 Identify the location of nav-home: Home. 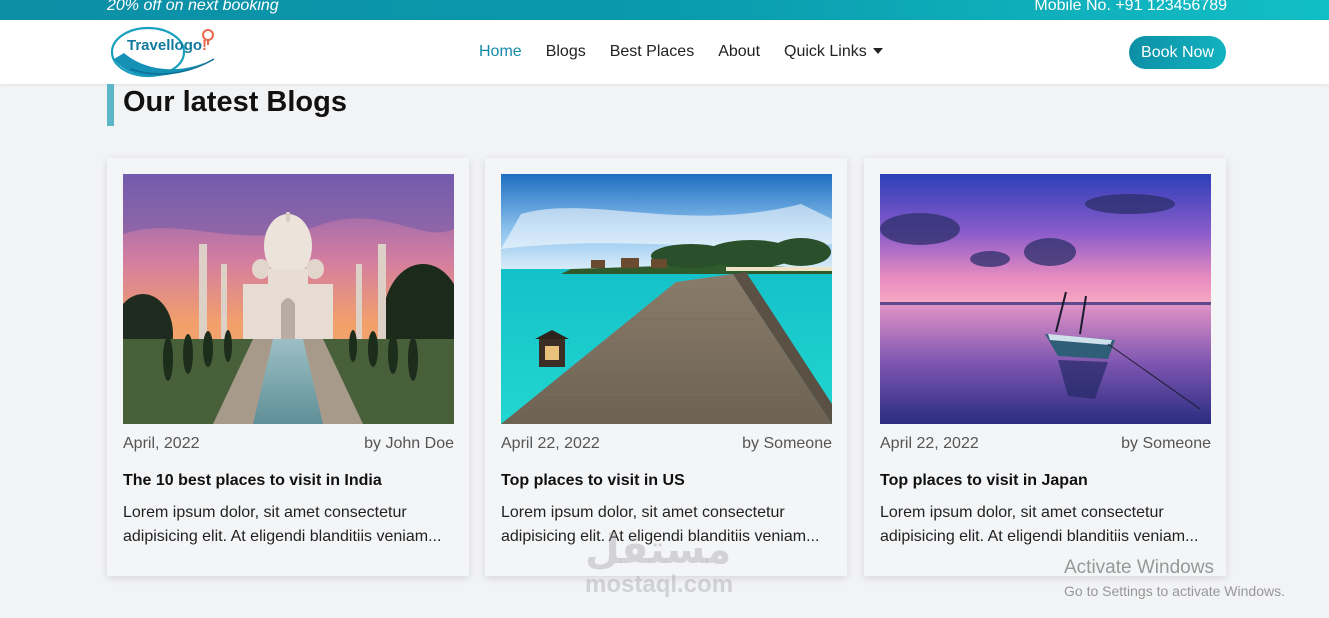
(500, 52).